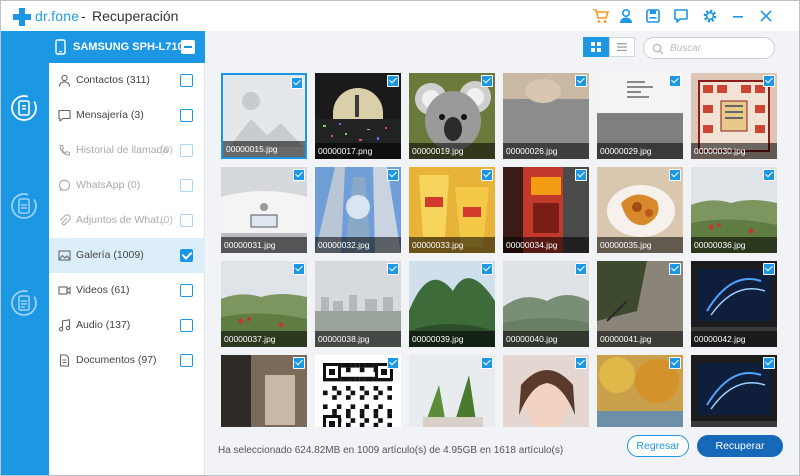  What do you see at coordinates (127, 325) in the screenshot?
I see `category-item: Audio (137)` at bounding box center [127, 325].